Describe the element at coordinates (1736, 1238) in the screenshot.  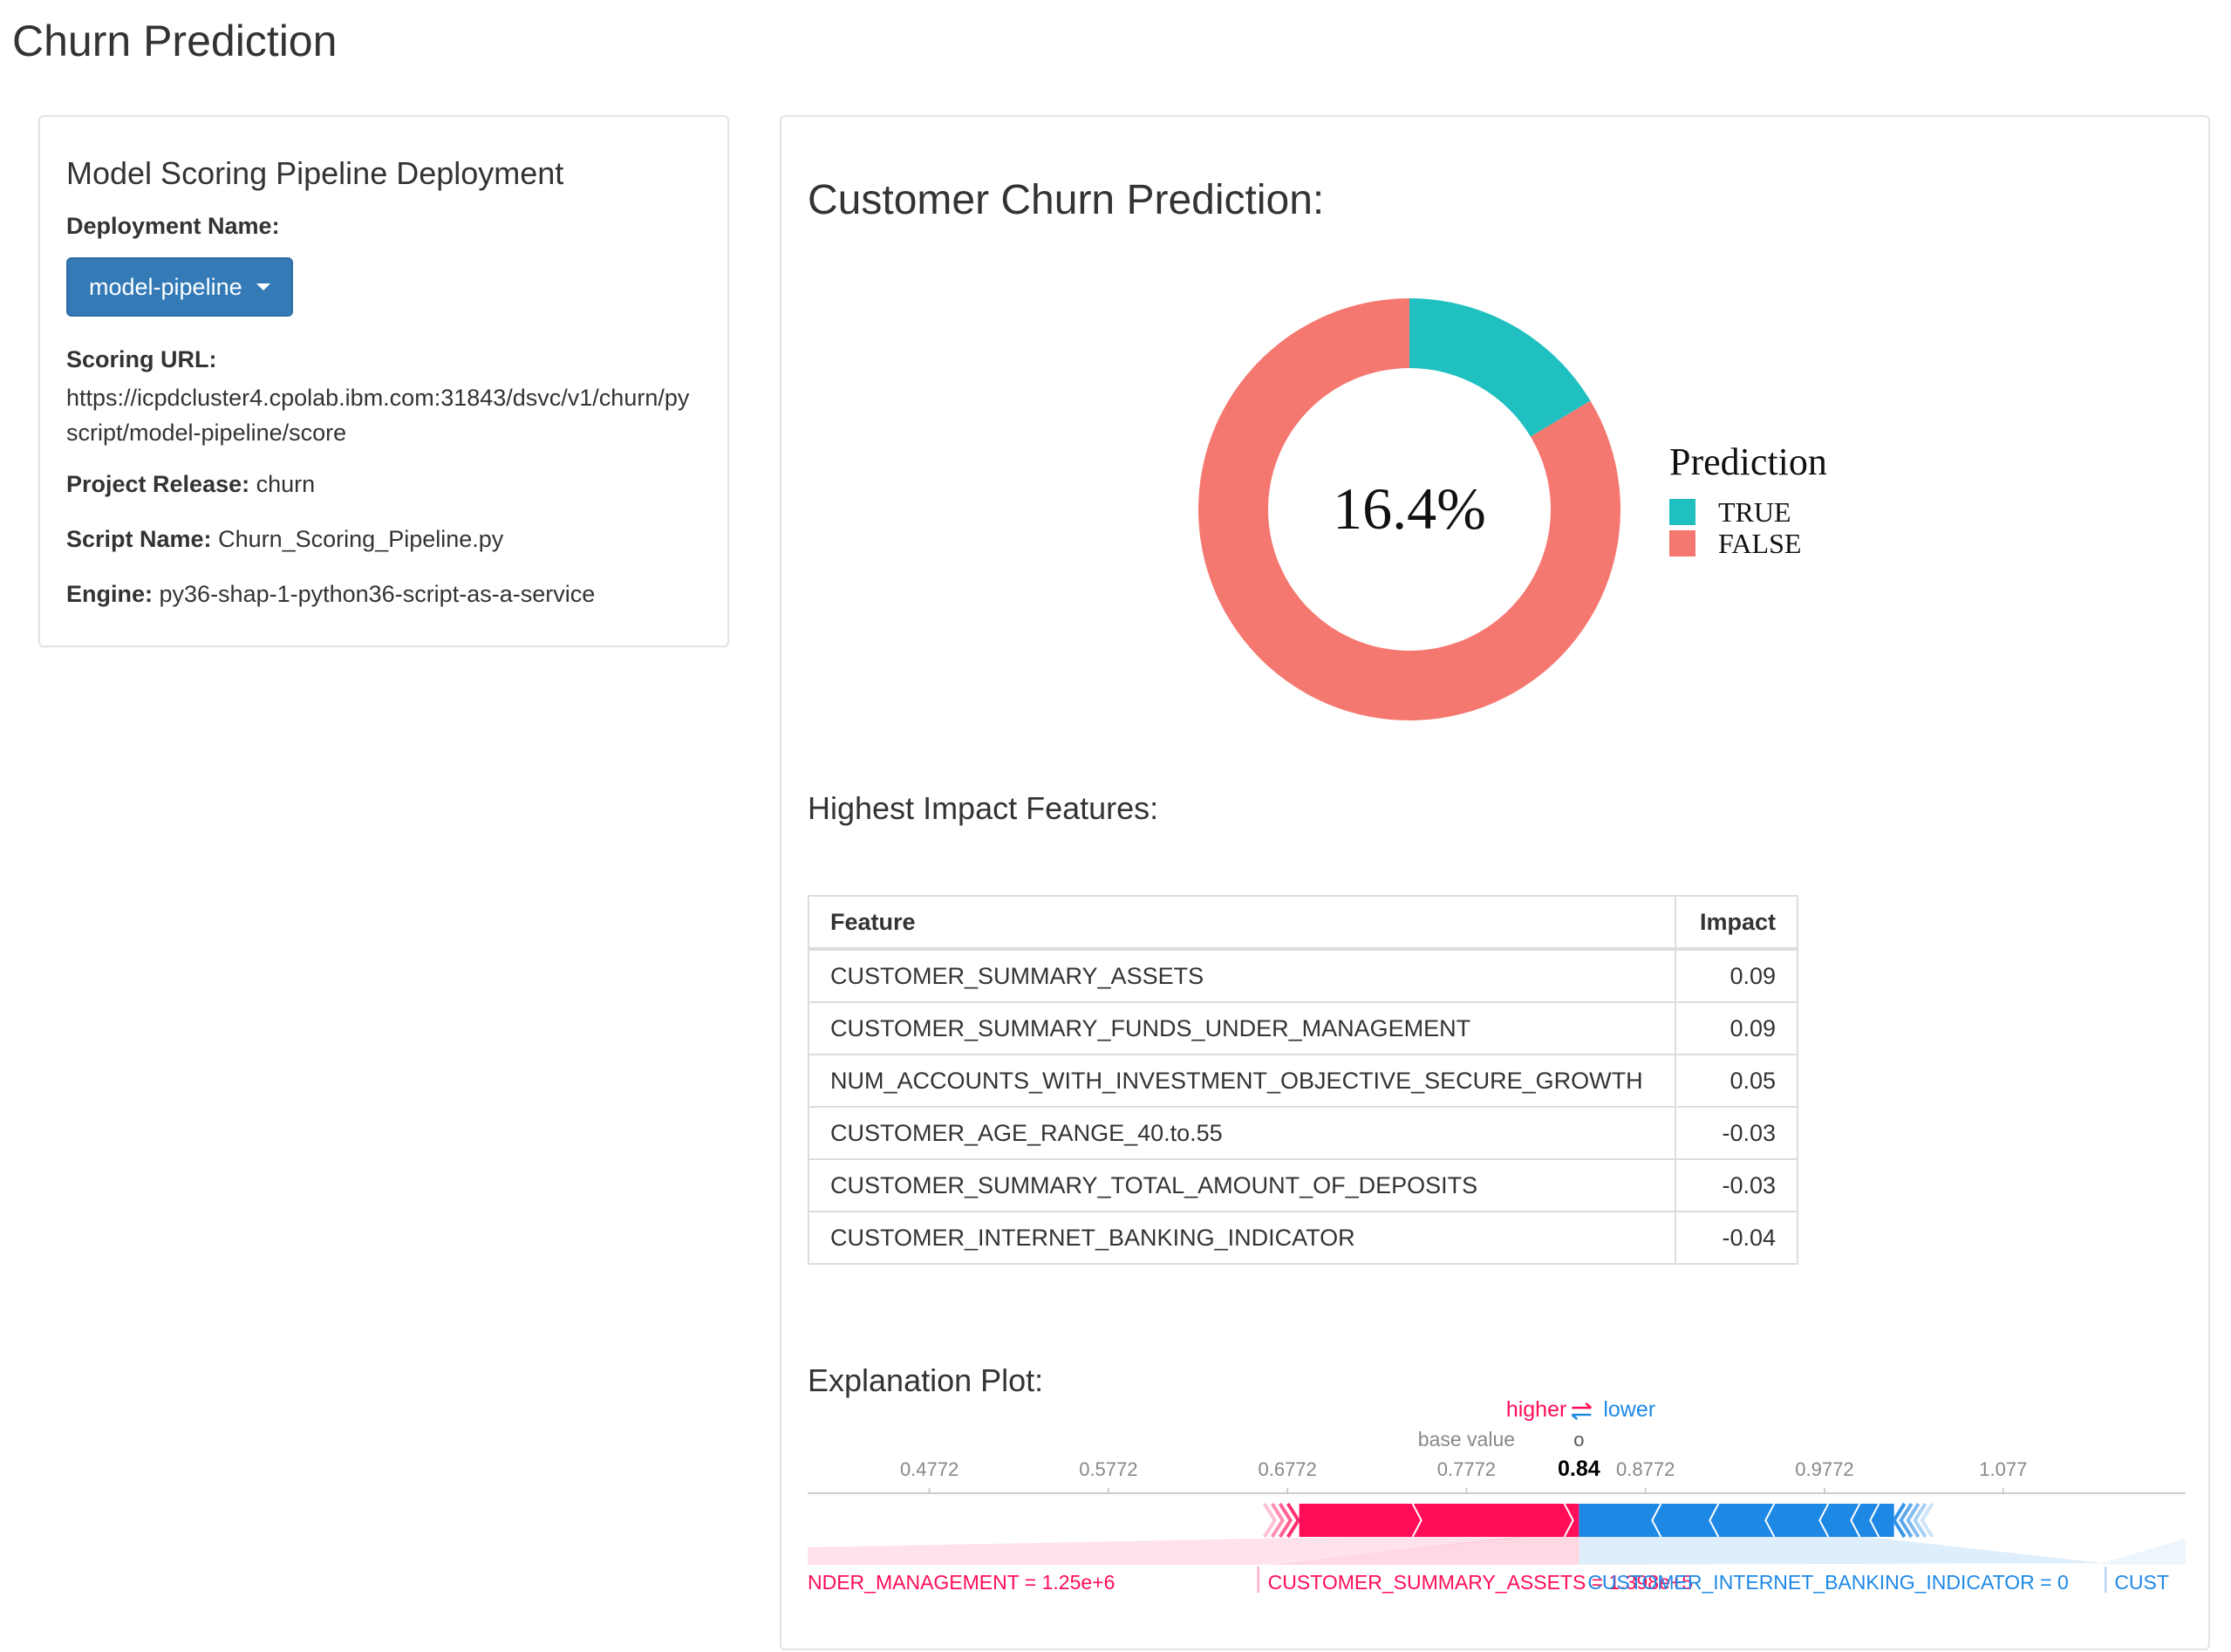
I see `impact-cell: -0.04` at that location.